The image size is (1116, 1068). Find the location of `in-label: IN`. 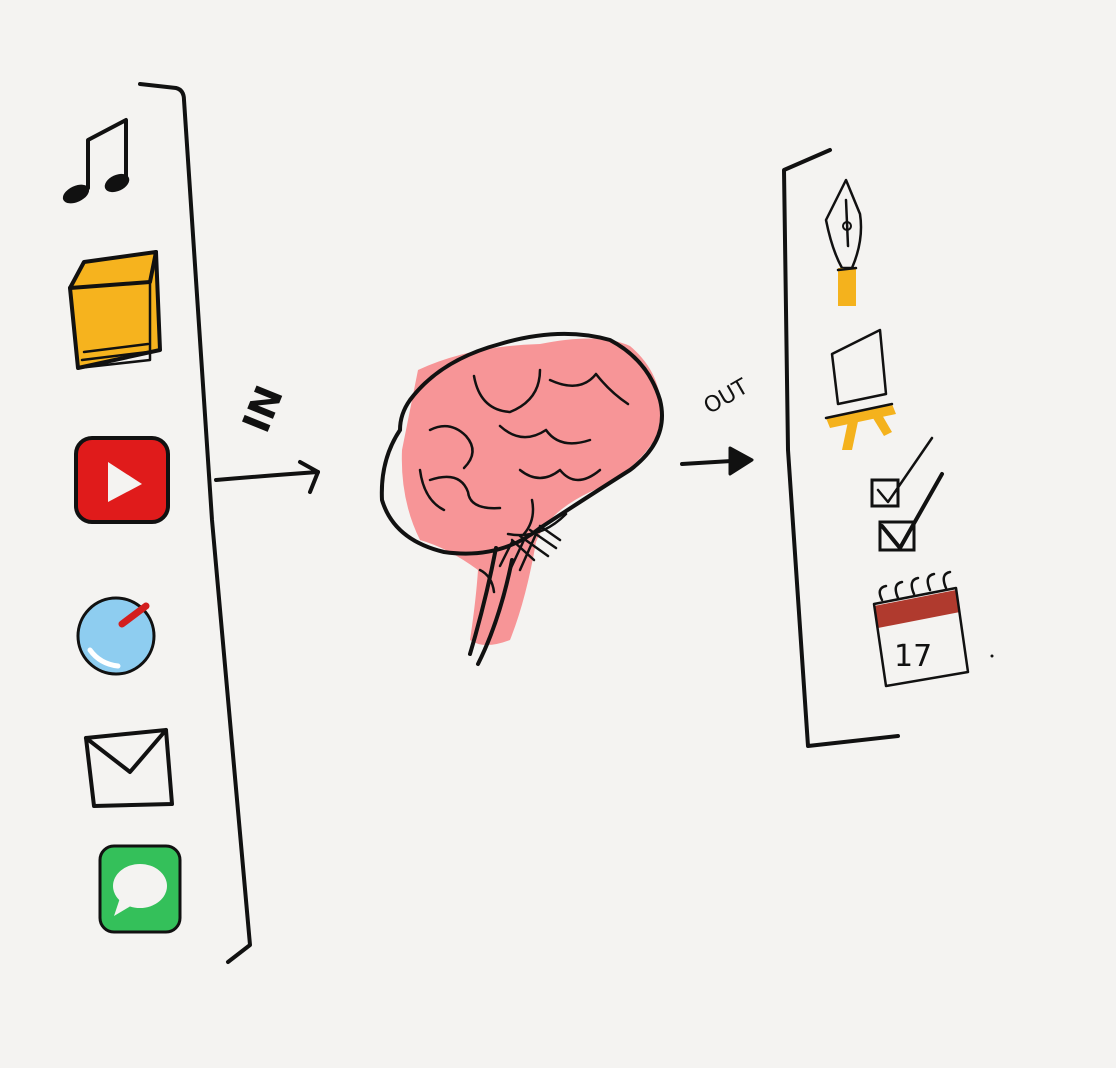

in-label: IN is located at coordinates (263, 408).